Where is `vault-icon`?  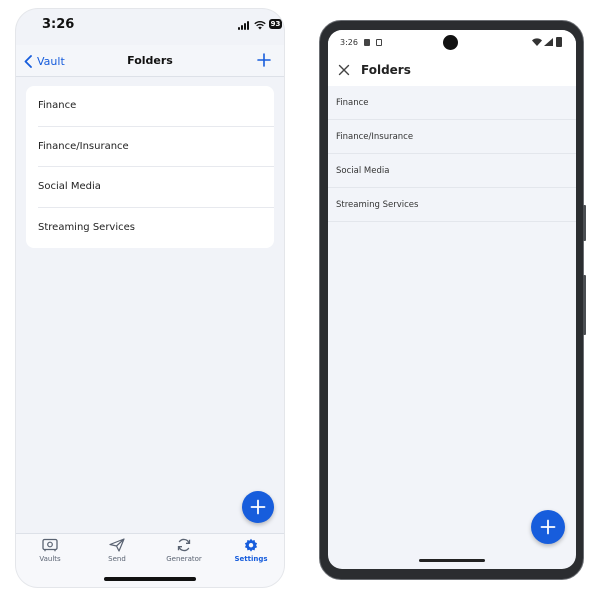
vault-icon is located at coordinates (50, 545).